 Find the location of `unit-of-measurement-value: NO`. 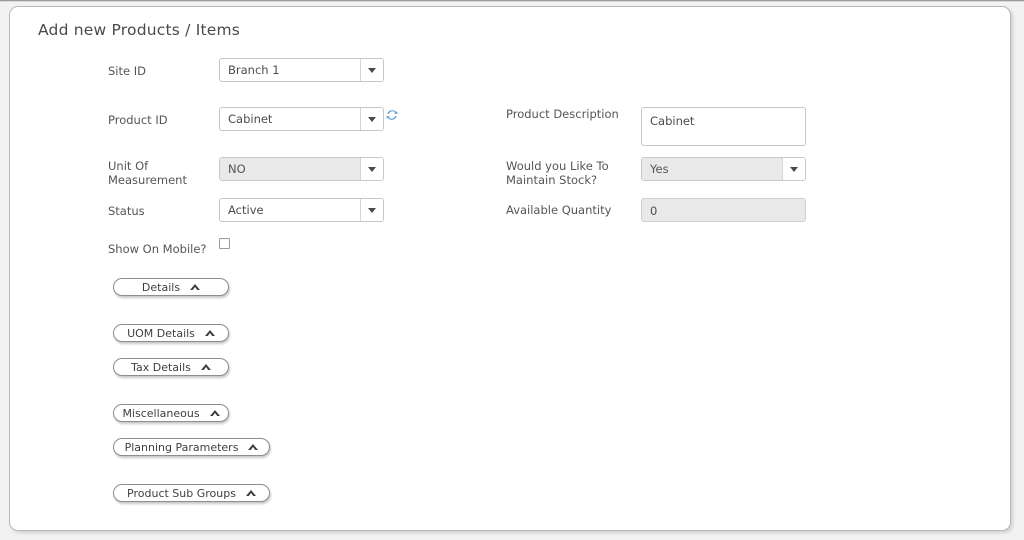

unit-of-measurement-value: NO is located at coordinates (290, 169).